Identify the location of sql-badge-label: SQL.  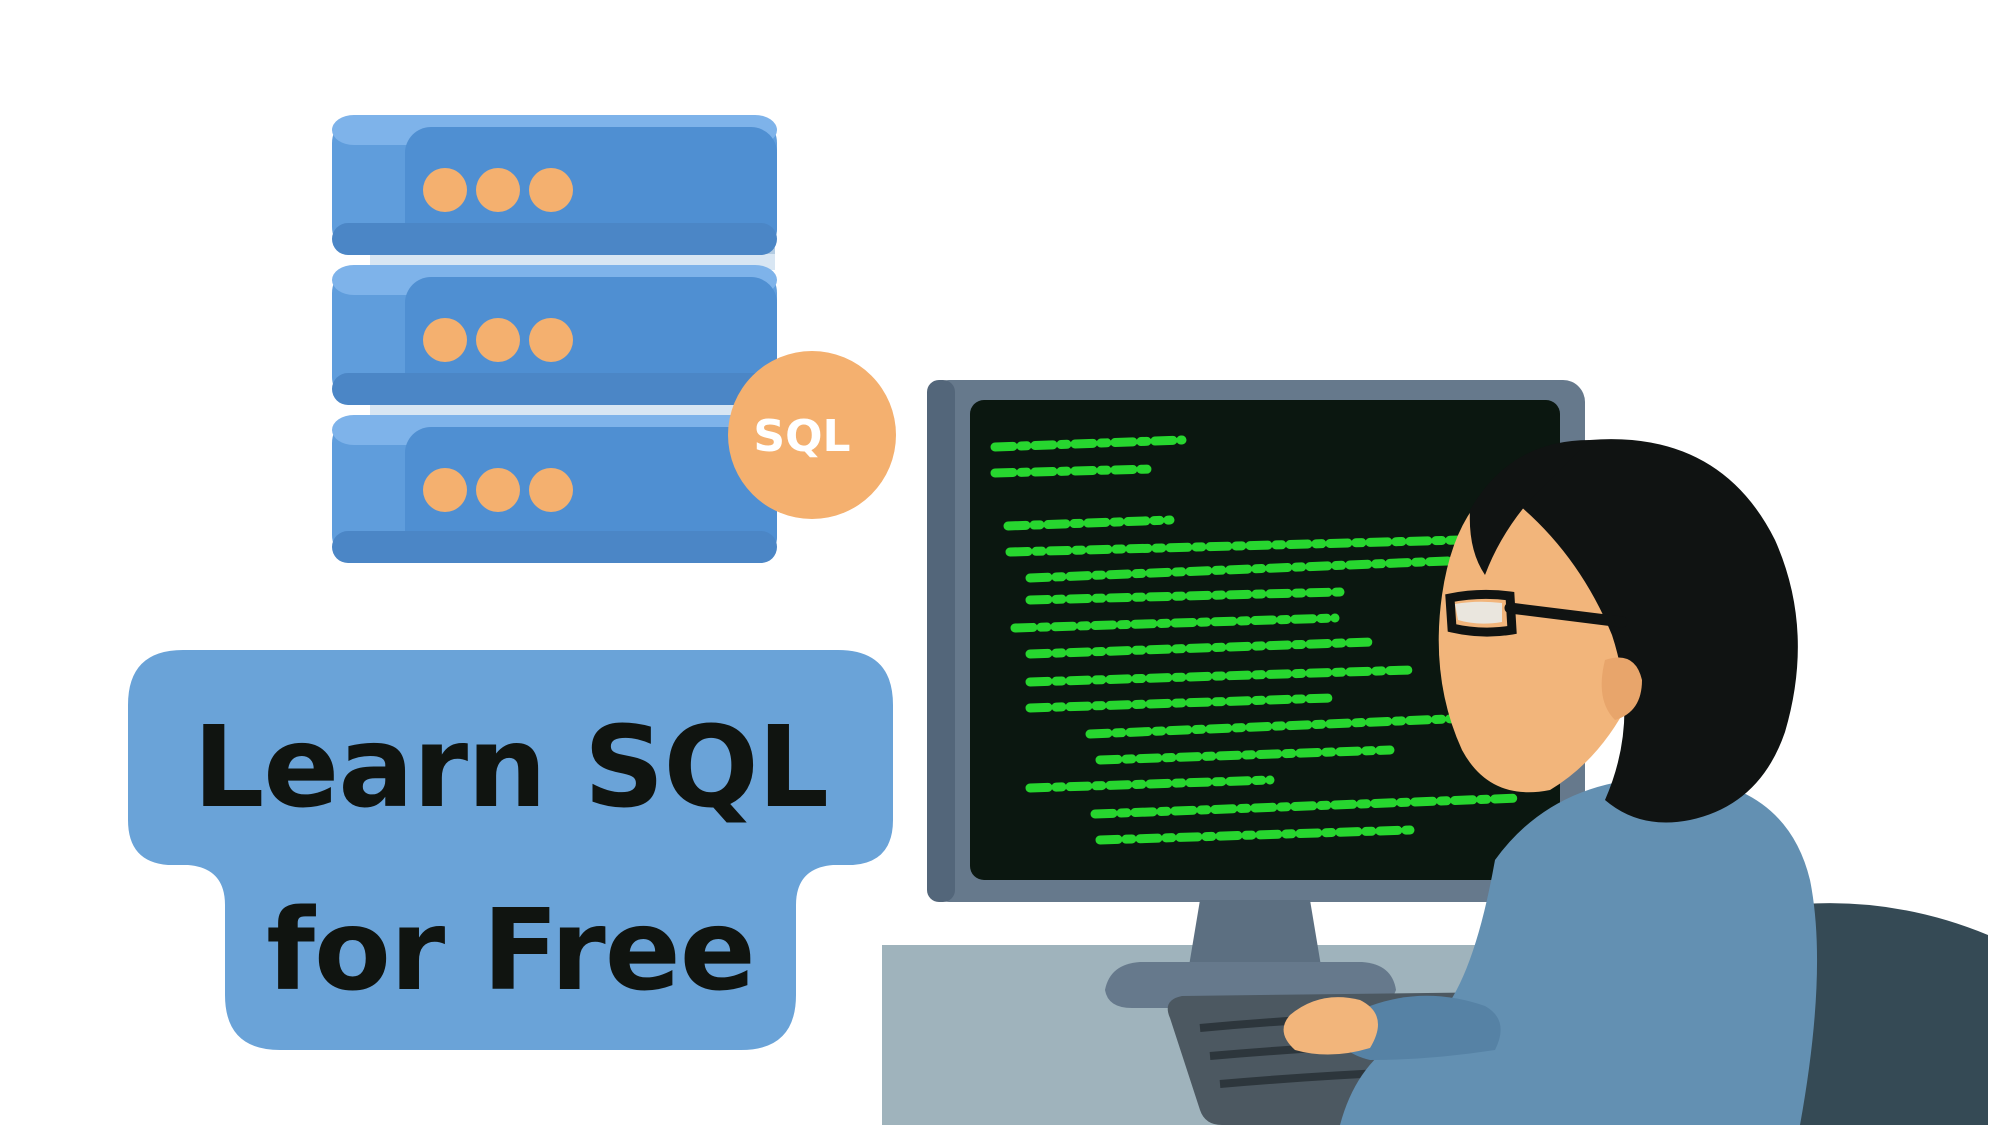
(801, 436).